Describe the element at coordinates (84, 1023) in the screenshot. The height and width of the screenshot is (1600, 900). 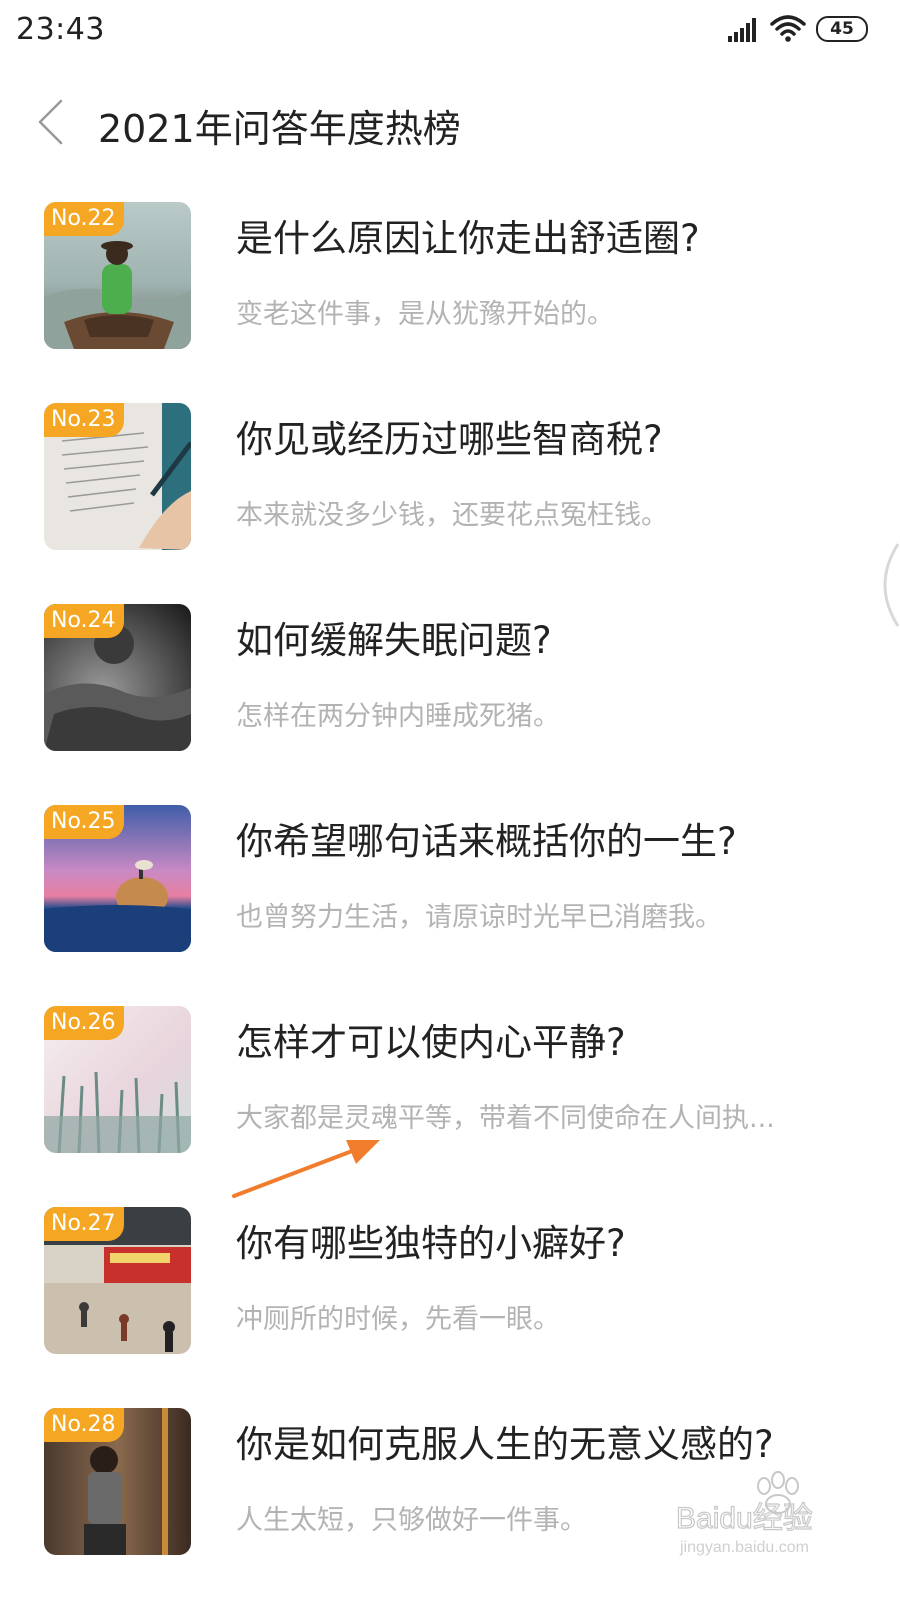
I see `rank-badge: No.26` at that location.